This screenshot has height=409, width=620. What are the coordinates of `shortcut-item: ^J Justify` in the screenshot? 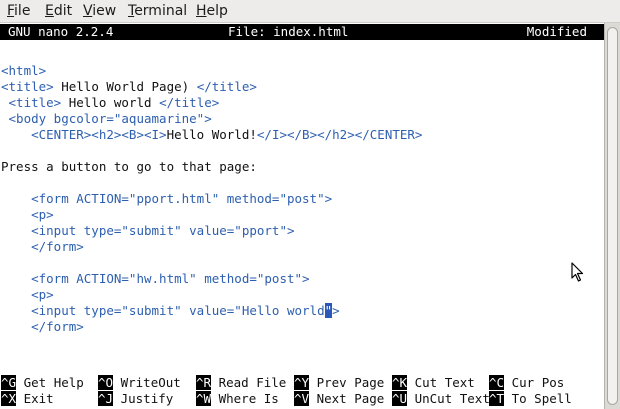 It's located at (135, 399).